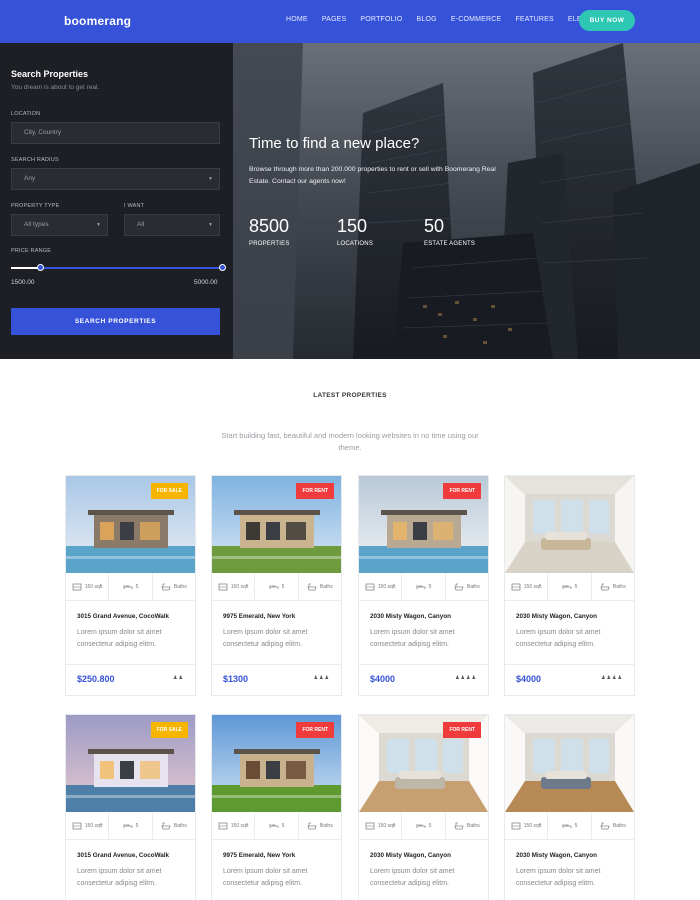 The image size is (700, 900). Describe the element at coordinates (23, 282) in the screenshot. I see `price-min-value: 1500.00` at that location.